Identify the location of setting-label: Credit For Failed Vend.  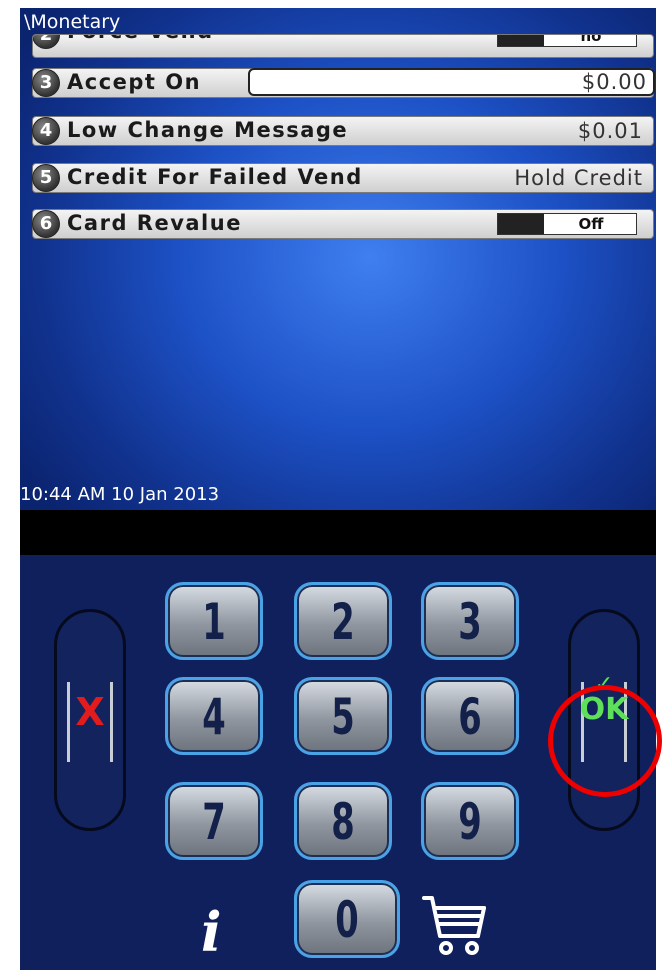
(215, 177).